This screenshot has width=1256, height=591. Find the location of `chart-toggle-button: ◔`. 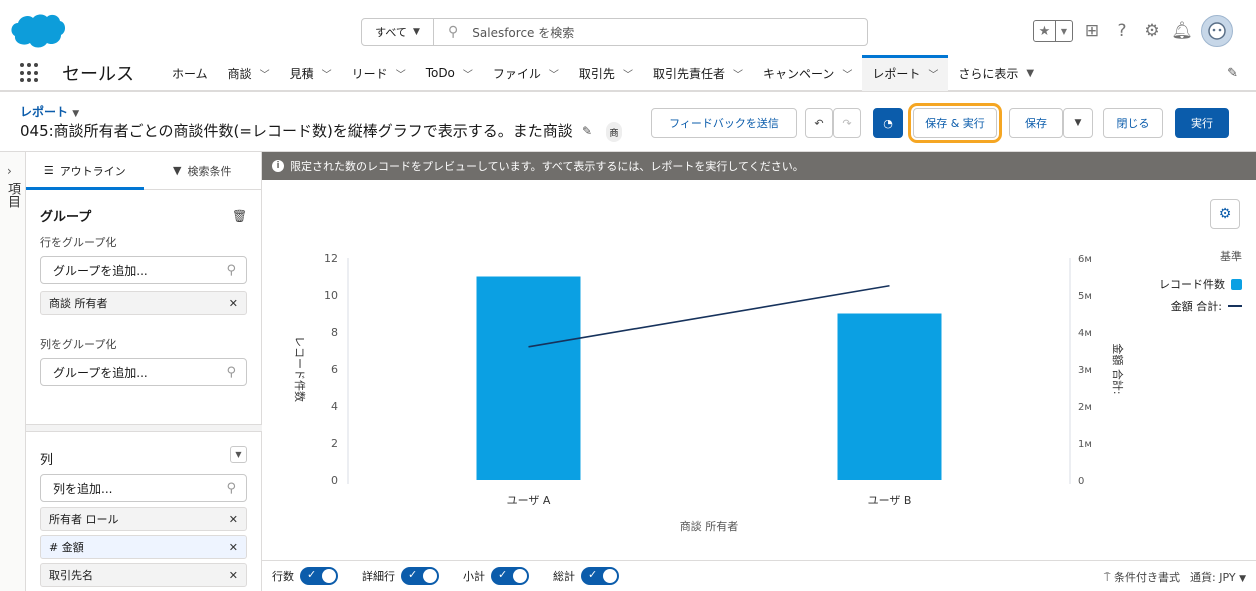

chart-toggle-button: ◔ is located at coordinates (888, 123).